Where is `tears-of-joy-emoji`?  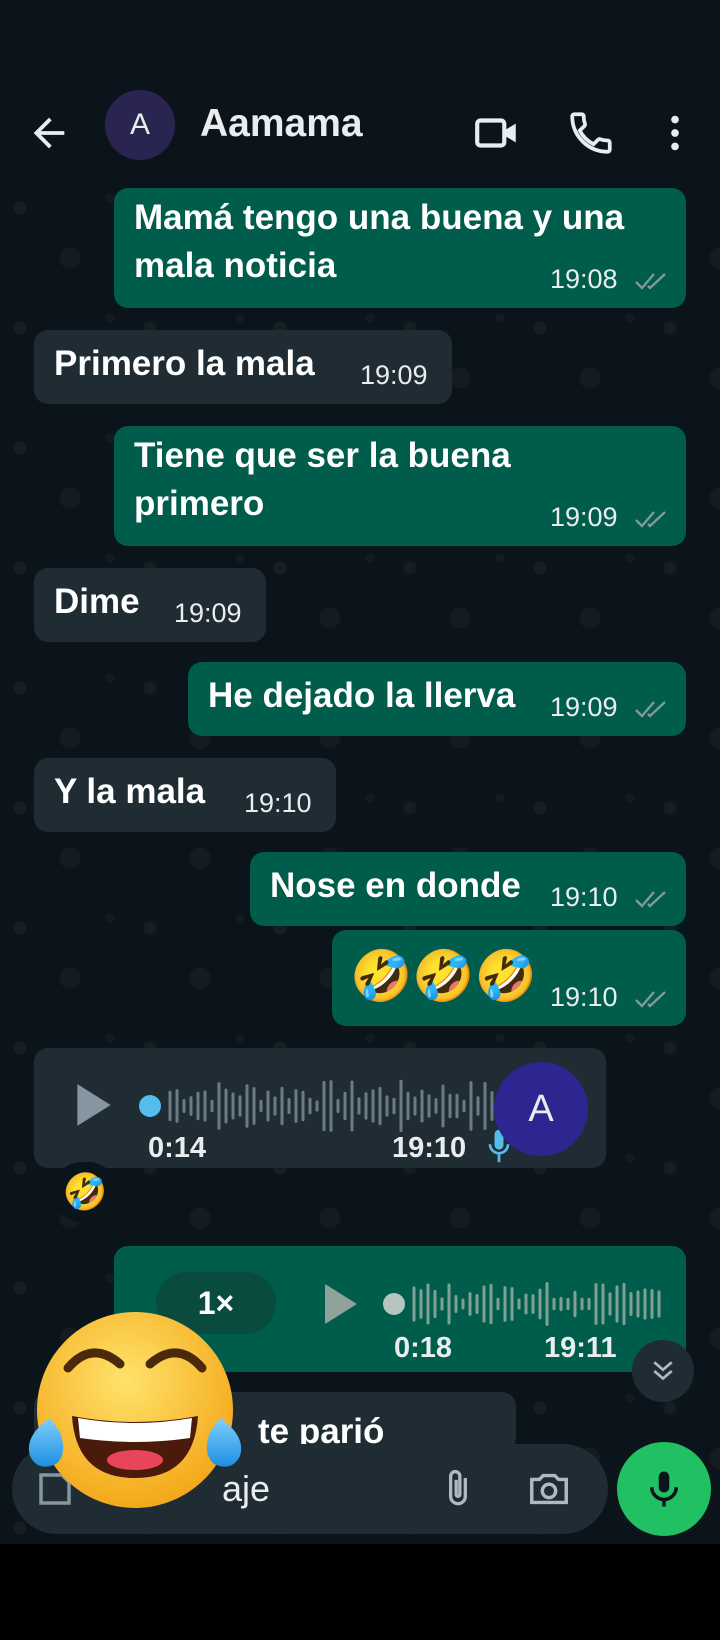
tears-of-joy-emoji is located at coordinates (135, 1410).